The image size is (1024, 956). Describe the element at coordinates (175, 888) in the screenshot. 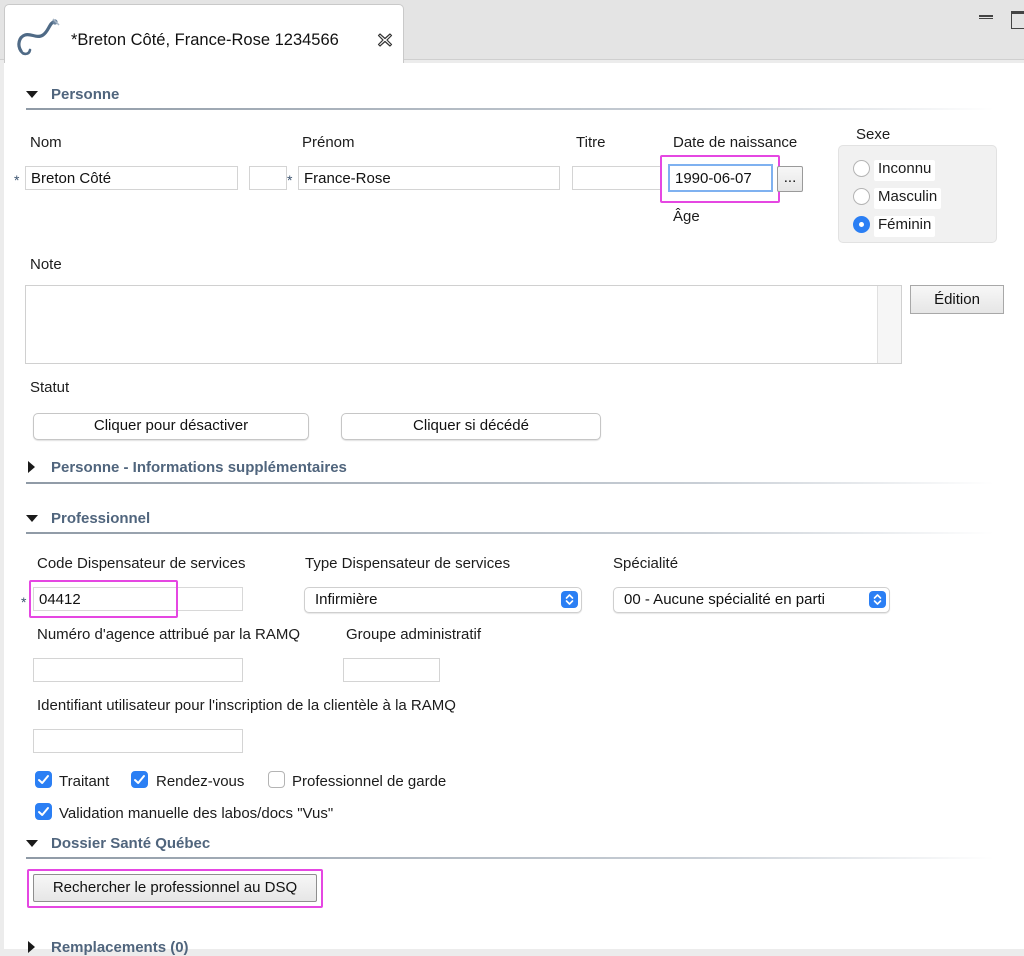

I see `dsq-search-button: Rechercher le professionnel au DSQ` at that location.